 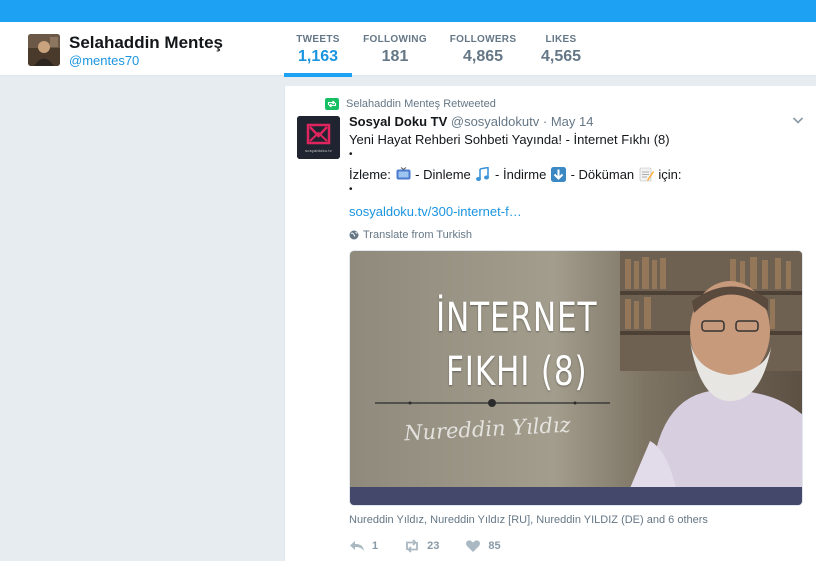 I want to click on retweet-button: 23, so click(x=421, y=546).